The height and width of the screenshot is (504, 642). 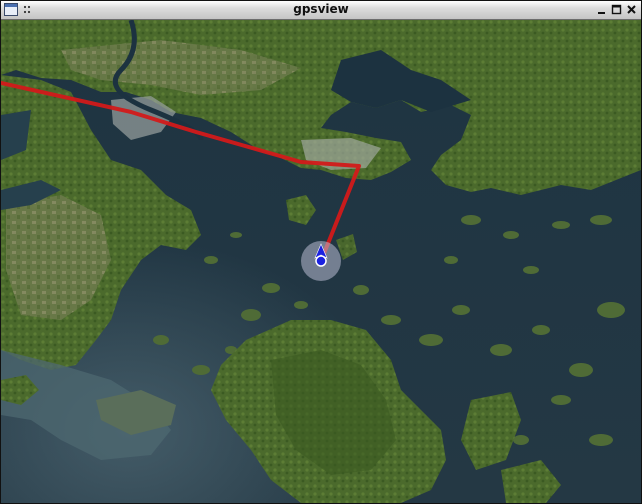 What do you see at coordinates (616, 9) in the screenshot?
I see `maximize-icon` at bounding box center [616, 9].